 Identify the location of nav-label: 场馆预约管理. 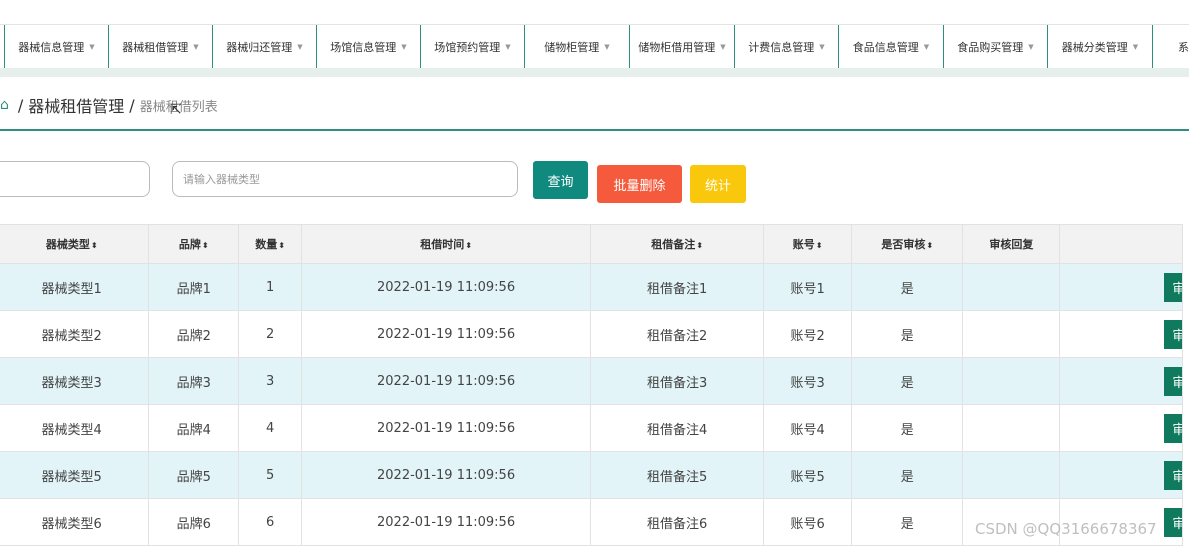
(467, 47).